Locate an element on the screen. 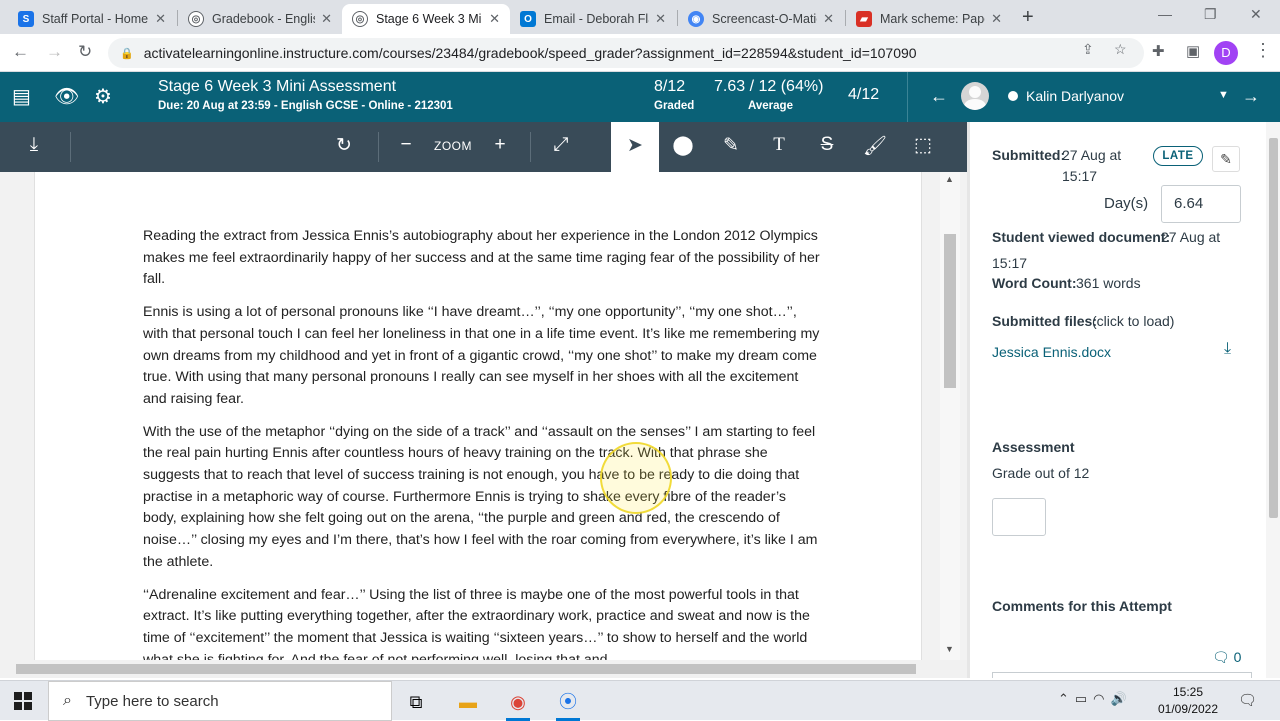 This screenshot has height=721, width=1280. taskbar-search: ⌕ Type here to search is located at coordinates (220, 701).